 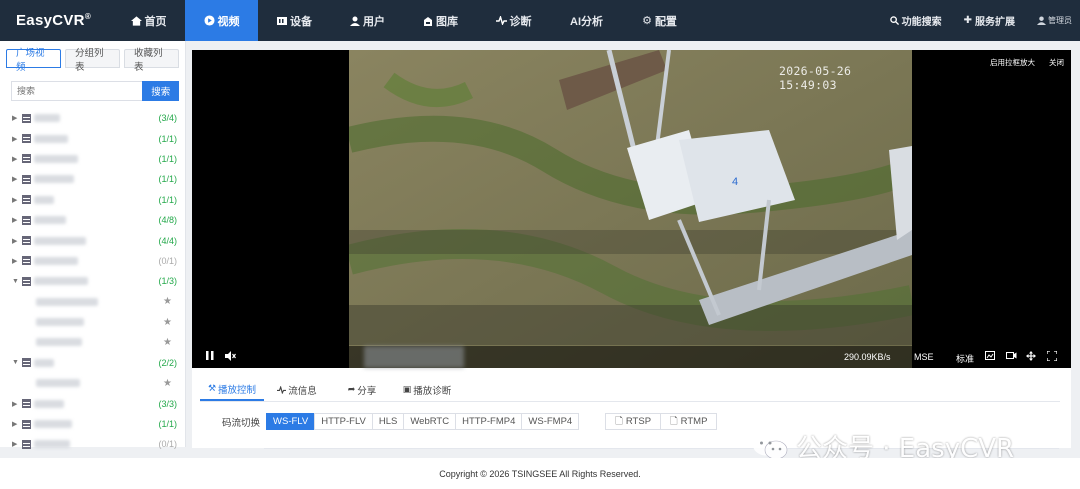 What do you see at coordinates (965, 358) in the screenshot?
I see `quality-button: 标准` at bounding box center [965, 358].